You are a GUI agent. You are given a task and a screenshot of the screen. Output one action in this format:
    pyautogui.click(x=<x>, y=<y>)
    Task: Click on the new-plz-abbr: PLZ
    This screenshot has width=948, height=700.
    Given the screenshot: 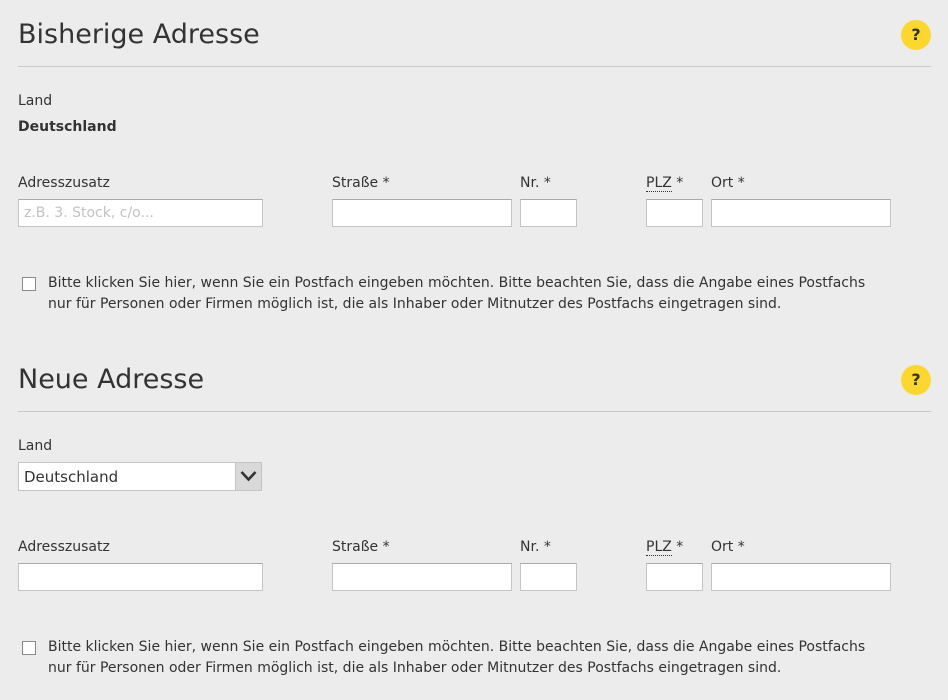 What is the action you would take?
    pyautogui.click(x=659, y=547)
    